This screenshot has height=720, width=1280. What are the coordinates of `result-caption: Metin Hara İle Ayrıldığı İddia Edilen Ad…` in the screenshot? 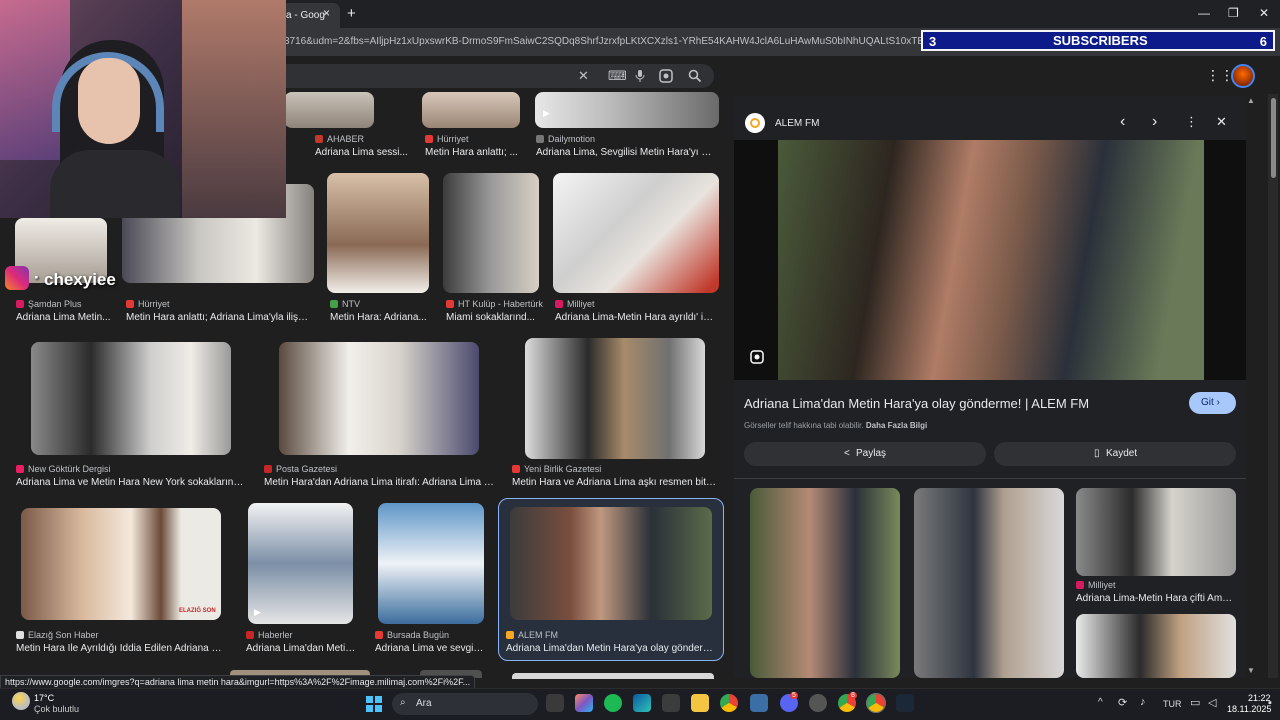 It's located at (121, 648).